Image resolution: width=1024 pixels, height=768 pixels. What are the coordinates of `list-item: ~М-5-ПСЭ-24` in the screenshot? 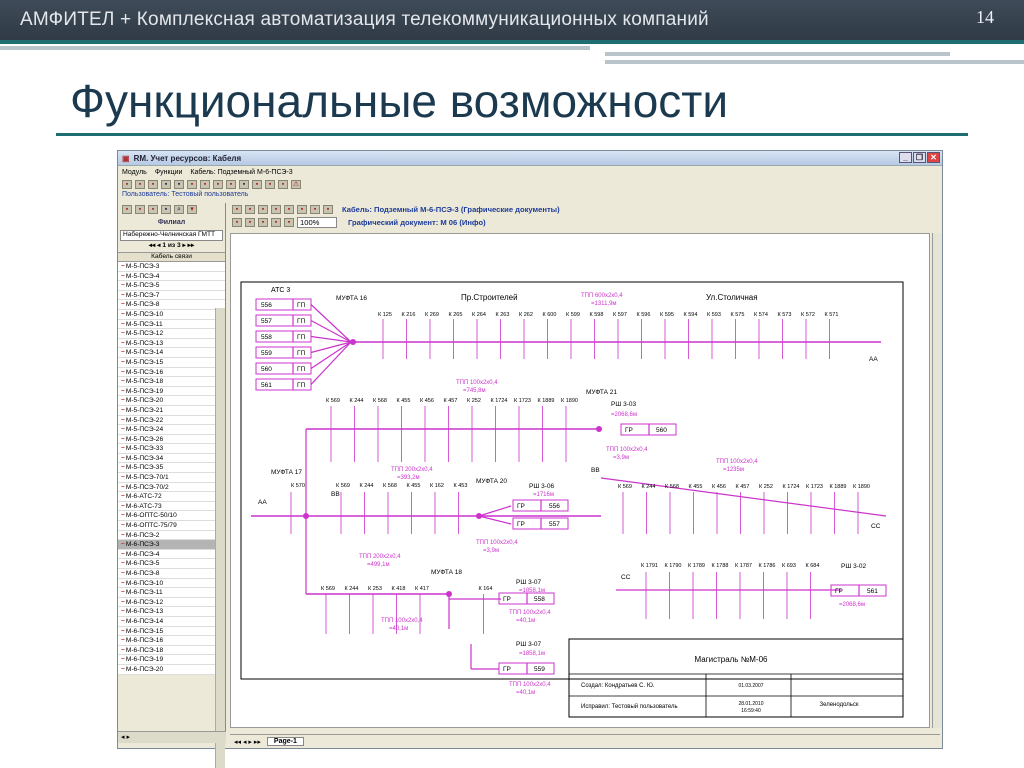 It's located at (171, 430).